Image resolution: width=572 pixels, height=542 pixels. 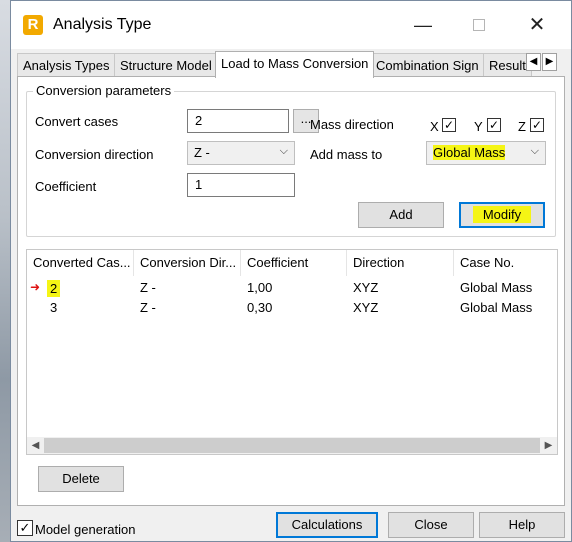 I want to click on row2-case-no: Global Mass, so click(x=496, y=307).